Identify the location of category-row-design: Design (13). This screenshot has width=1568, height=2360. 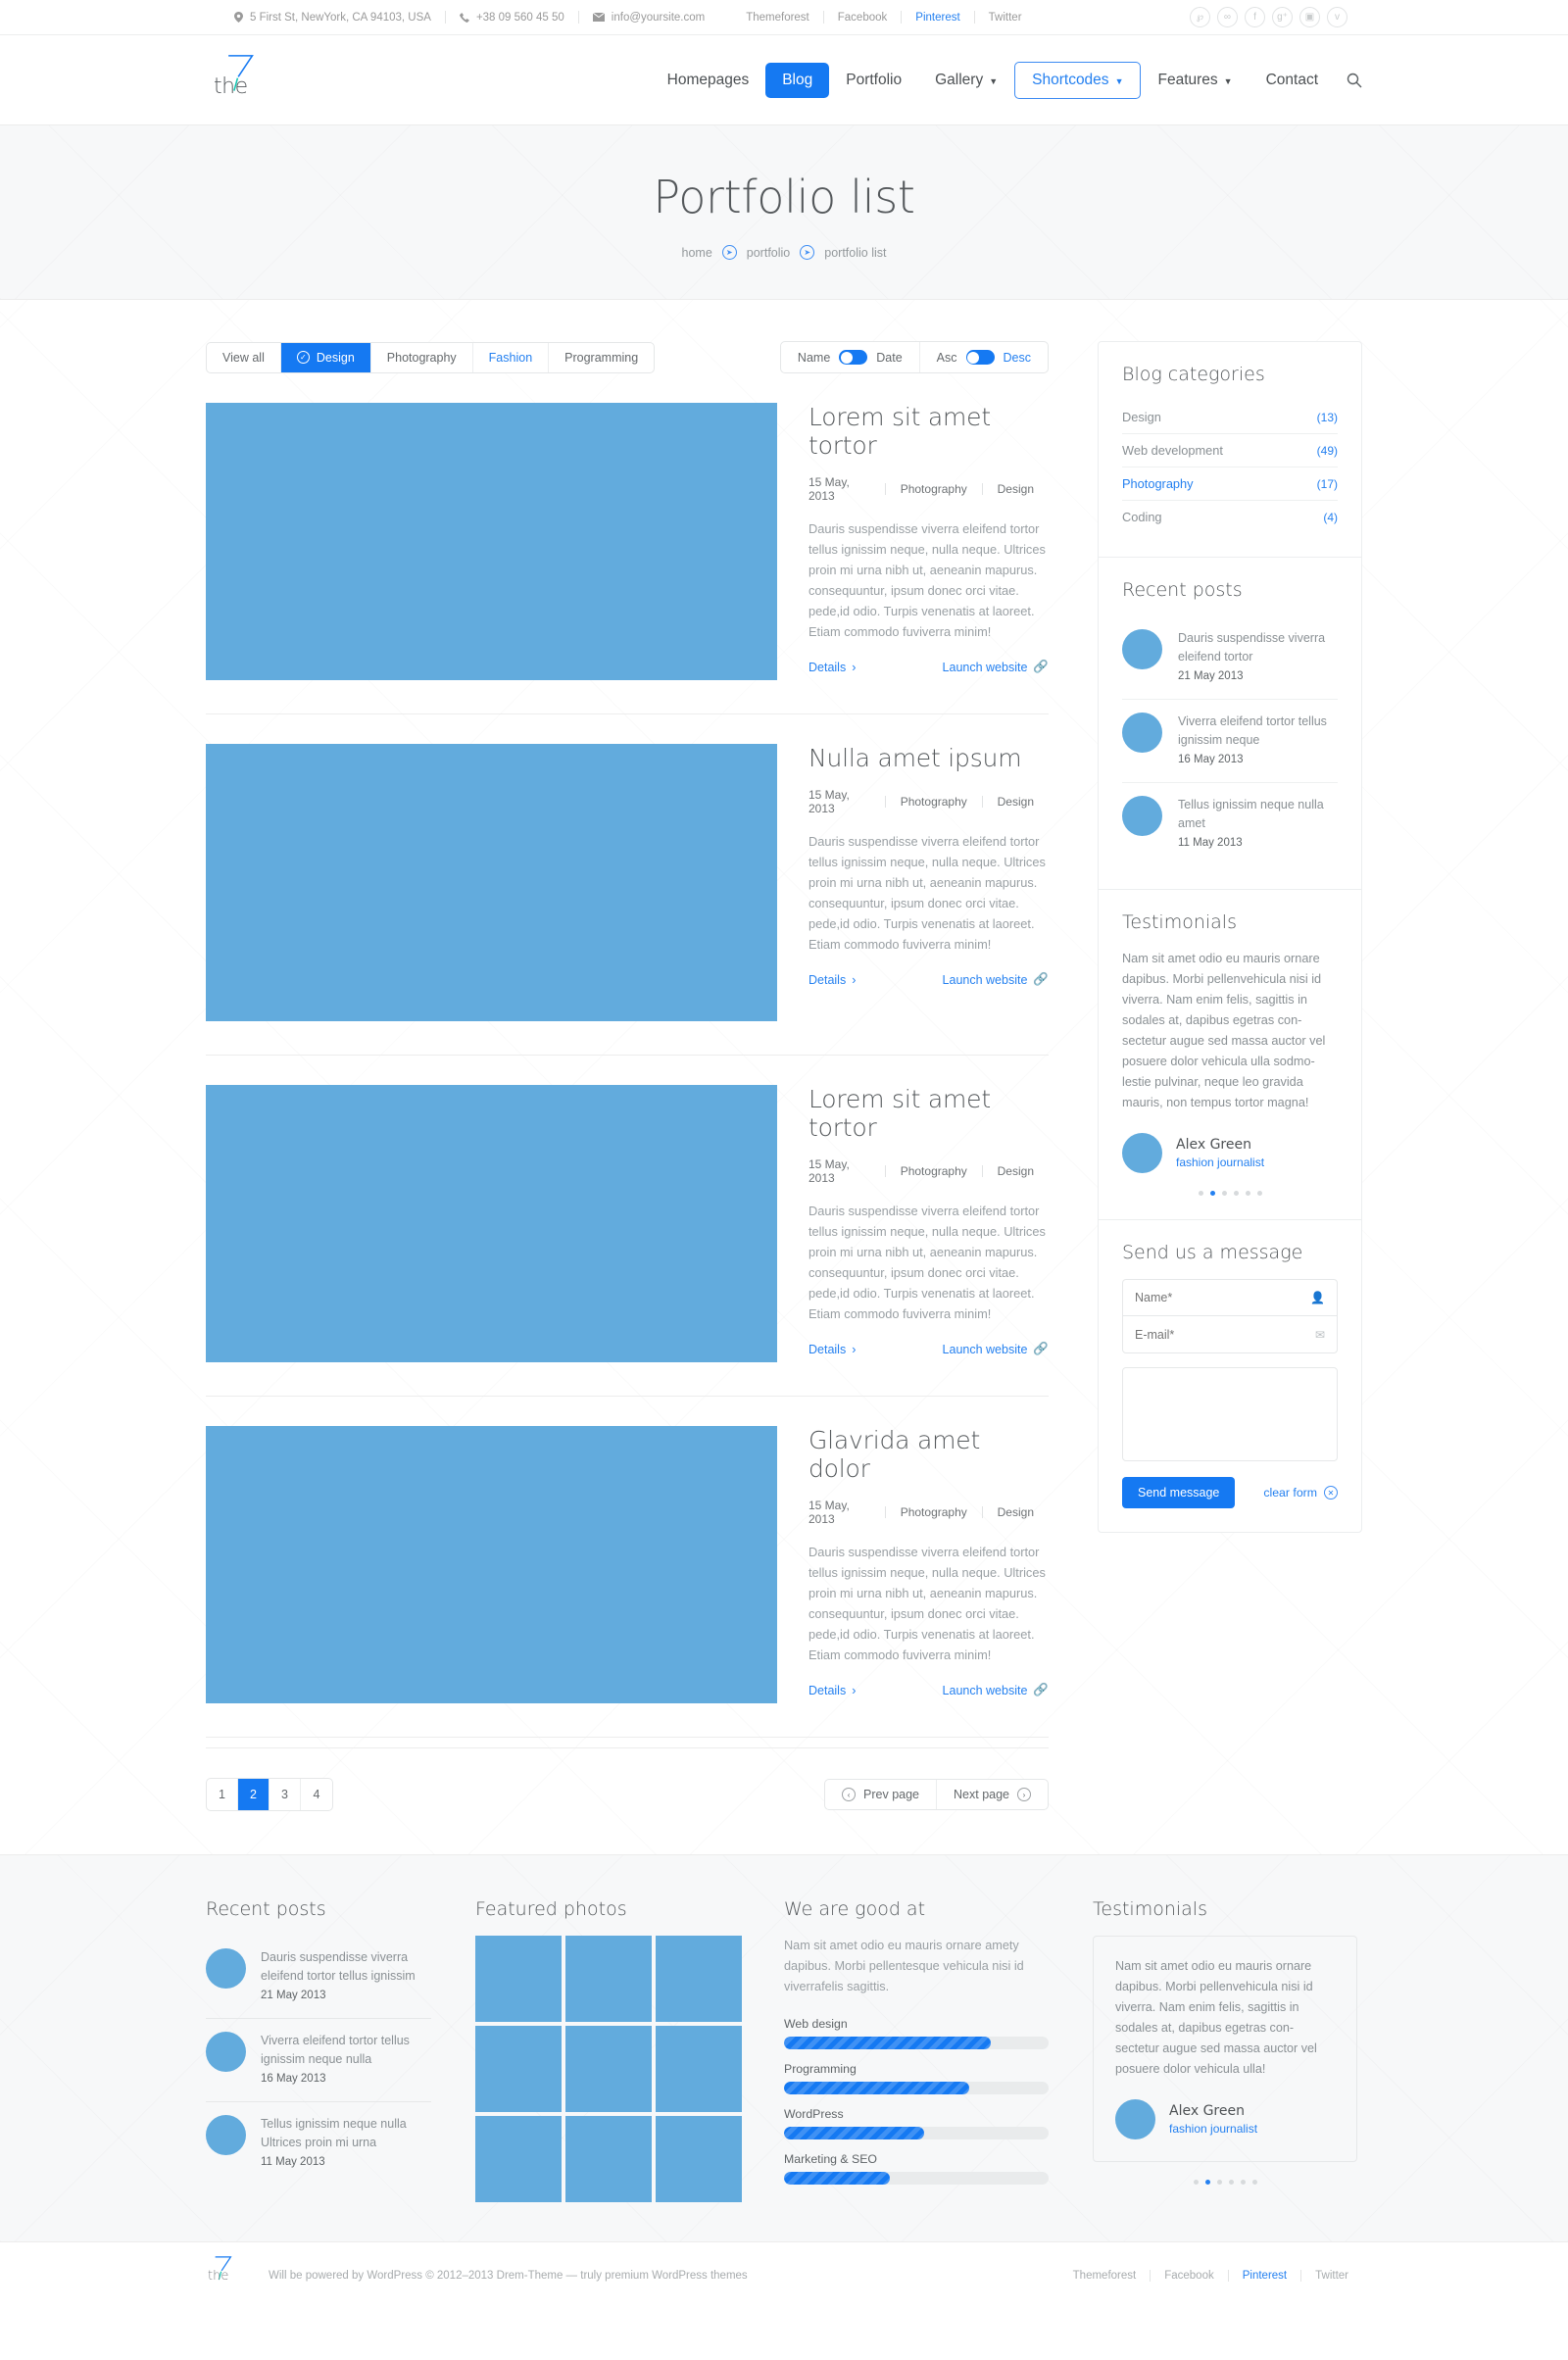
(1230, 417).